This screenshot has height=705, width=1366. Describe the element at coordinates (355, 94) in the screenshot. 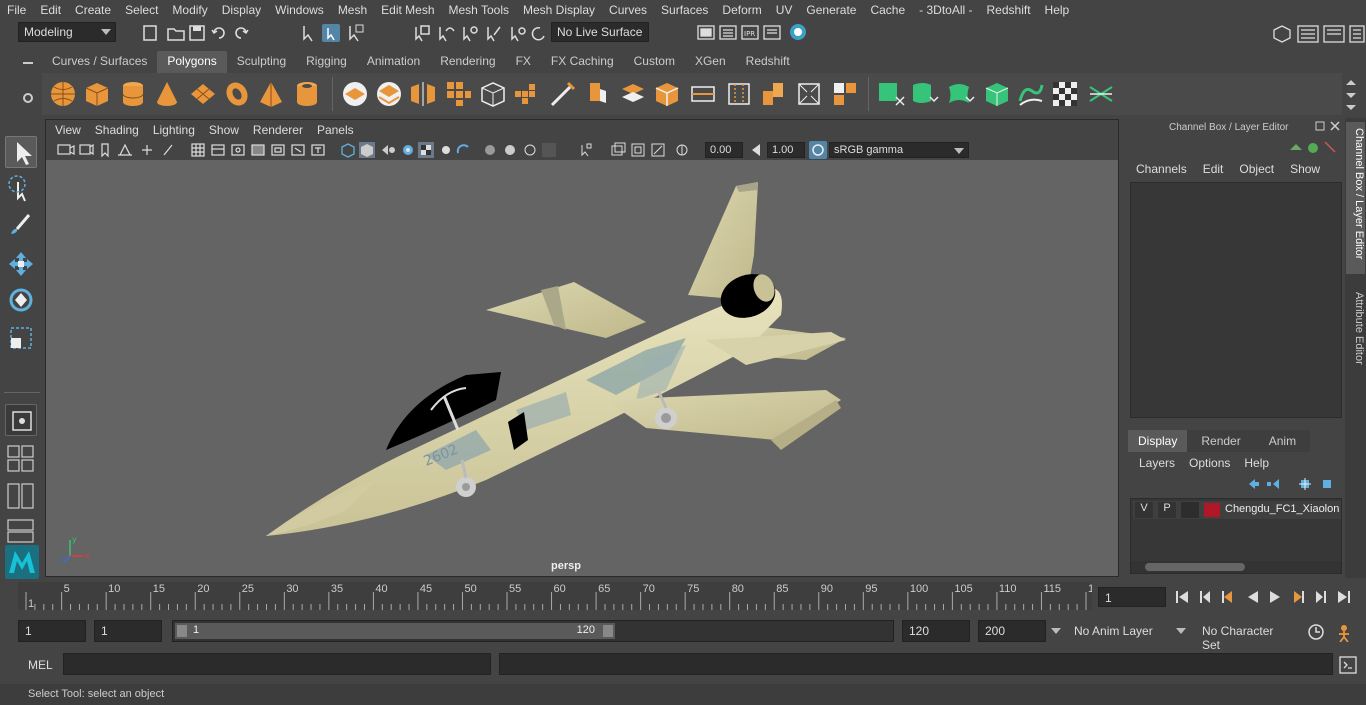

I see `combine-icon` at that location.